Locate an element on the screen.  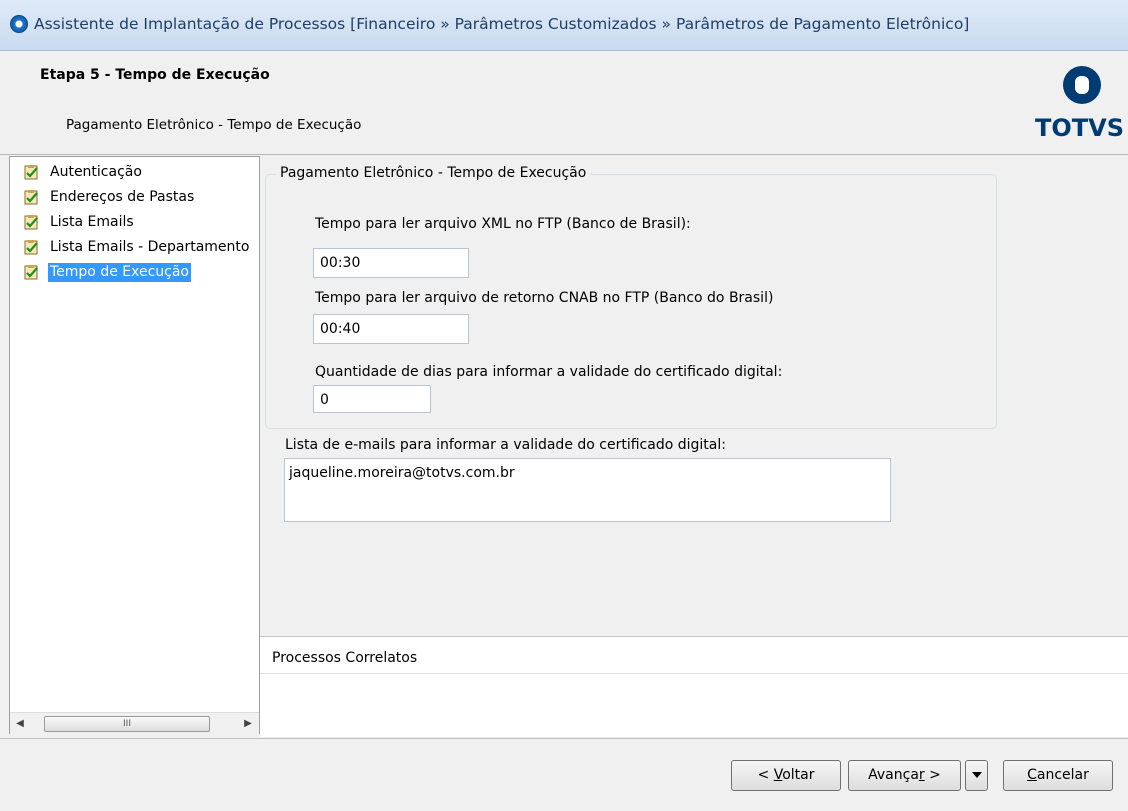
cancel-button-label-rest: ancelar is located at coordinates (1062, 775).